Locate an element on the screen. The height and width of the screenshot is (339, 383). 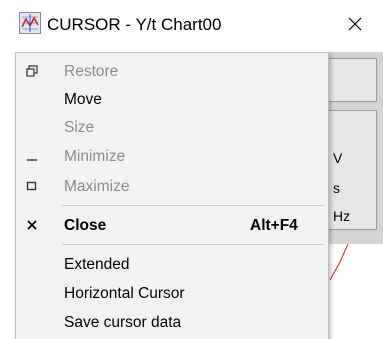
unit-label-hertz: Hz is located at coordinates (342, 216).